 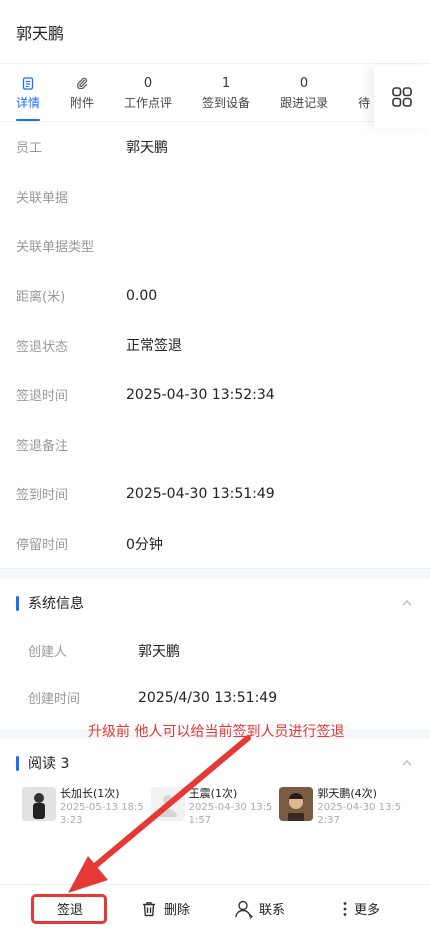 I want to click on reader-item: 郭天鹏(4次) 2025-04-30 13:52:37, so click(x=343, y=807).